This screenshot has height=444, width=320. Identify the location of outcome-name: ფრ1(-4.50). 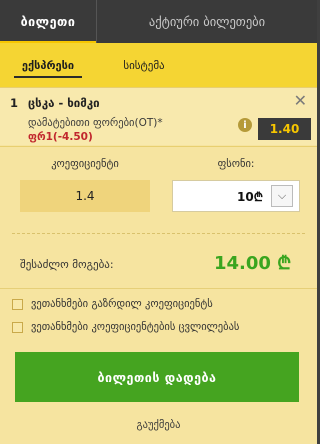
(60, 137).